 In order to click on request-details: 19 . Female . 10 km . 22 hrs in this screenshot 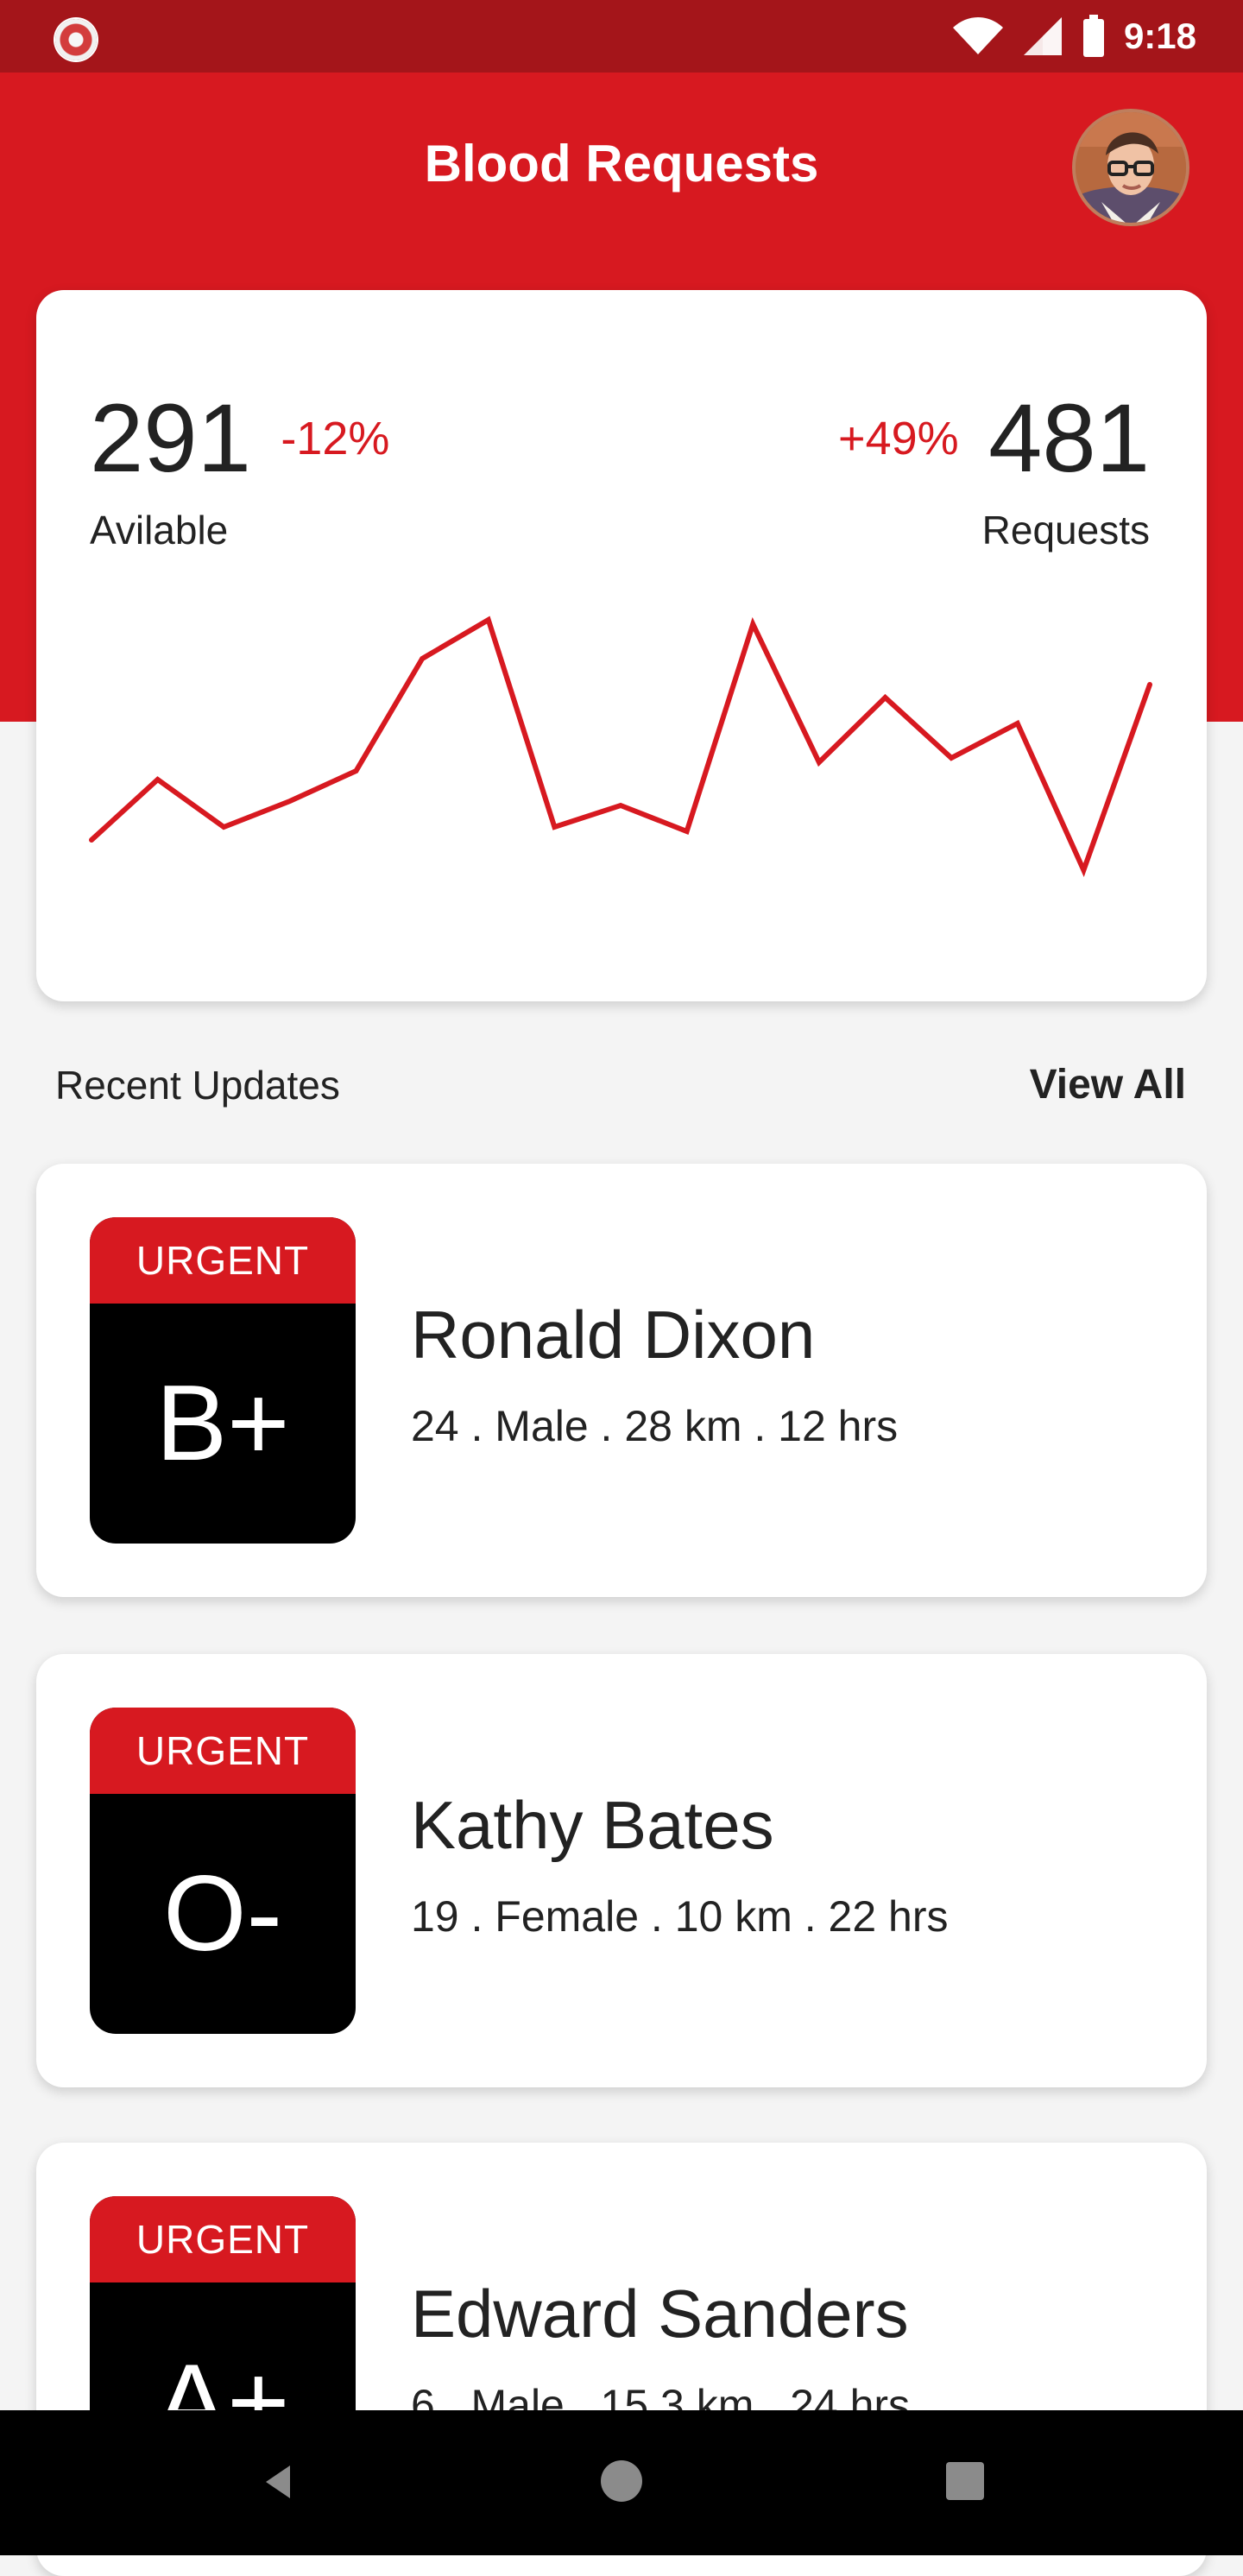, I will do `click(680, 1916)`.